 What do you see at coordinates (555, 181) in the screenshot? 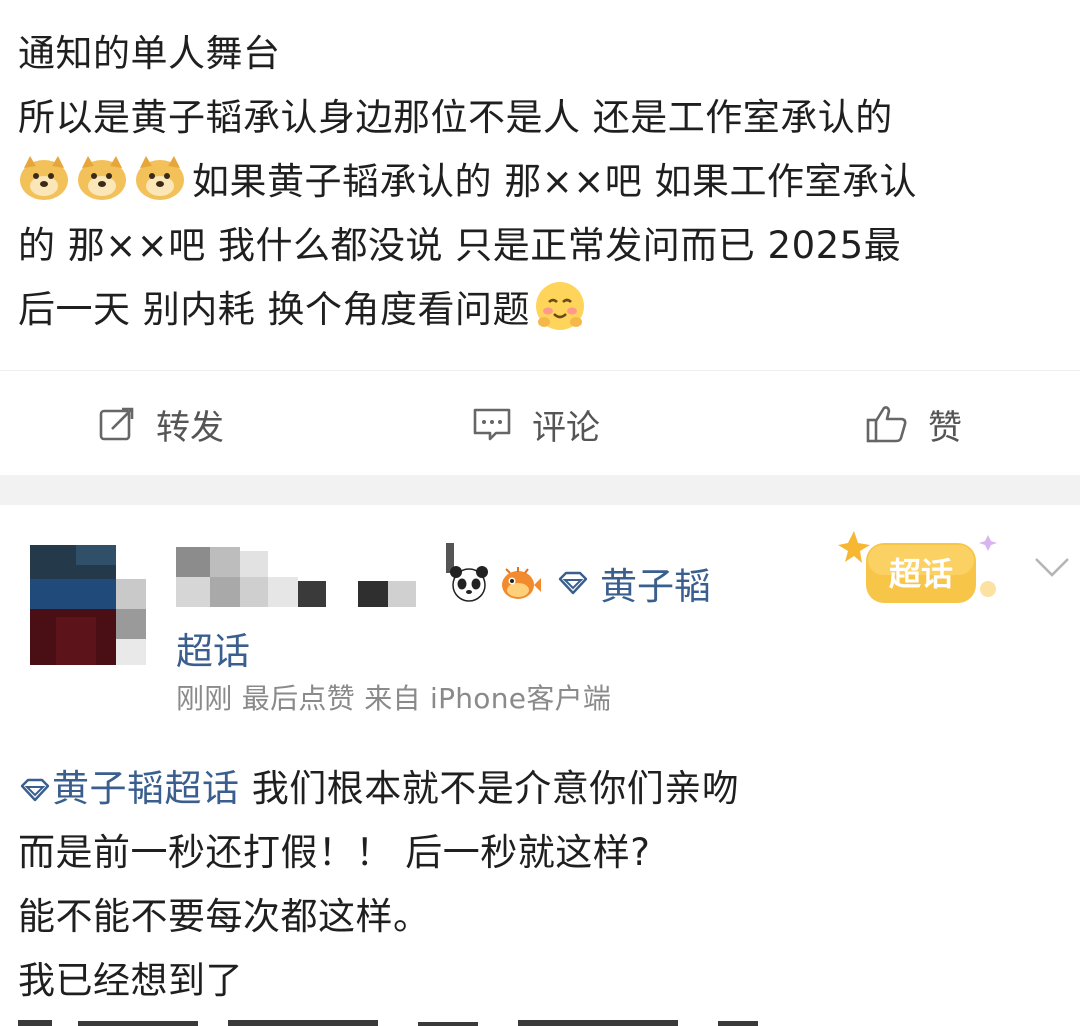
I see `post-1-line-text: 如果黄子韬承认的 那××吧 如果工作室承认` at bounding box center [555, 181].